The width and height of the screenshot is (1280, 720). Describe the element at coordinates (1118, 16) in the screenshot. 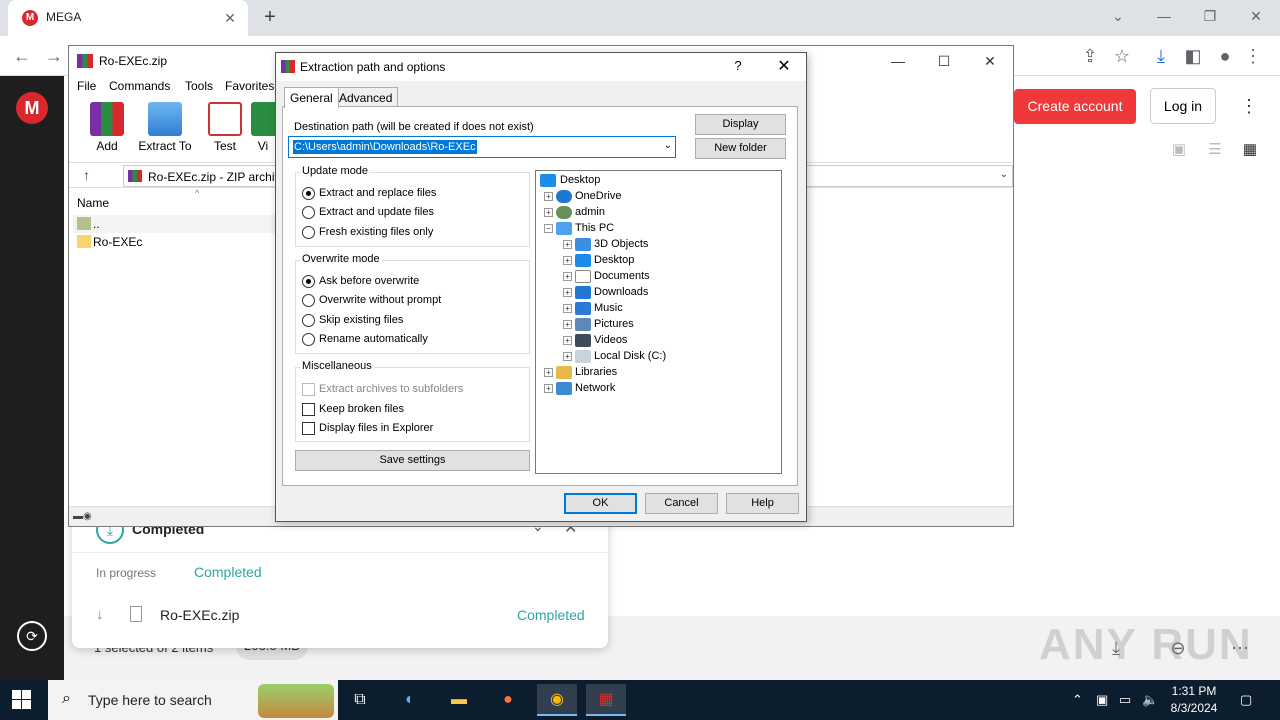

I see `tab-search-icon: ⌄` at that location.